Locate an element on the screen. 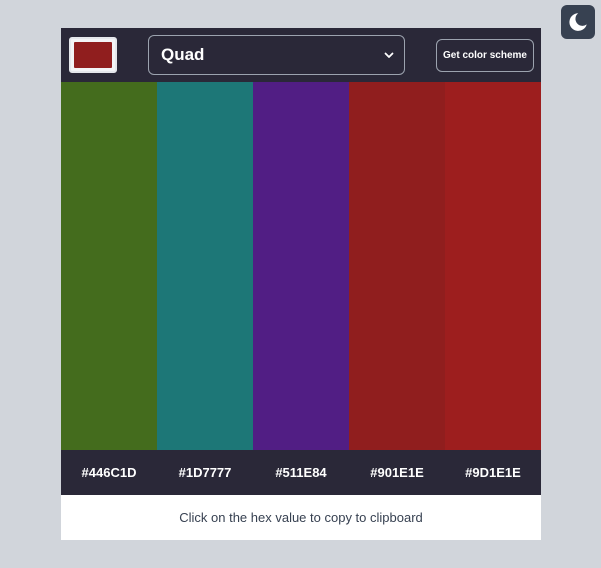 This screenshot has width=601, height=568. seed-color-swatch is located at coordinates (93, 55).